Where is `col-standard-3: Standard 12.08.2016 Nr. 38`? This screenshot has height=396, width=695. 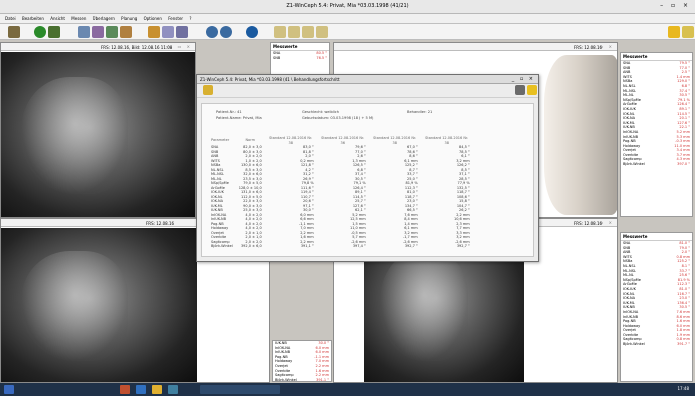 col-standard-3: Standard 12.08.2016 Nr. 38 is located at coordinates (395, 140).